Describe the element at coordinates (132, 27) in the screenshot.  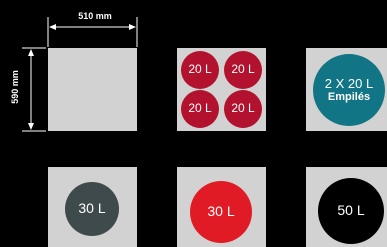
I see `width-arrow-right` at that location.